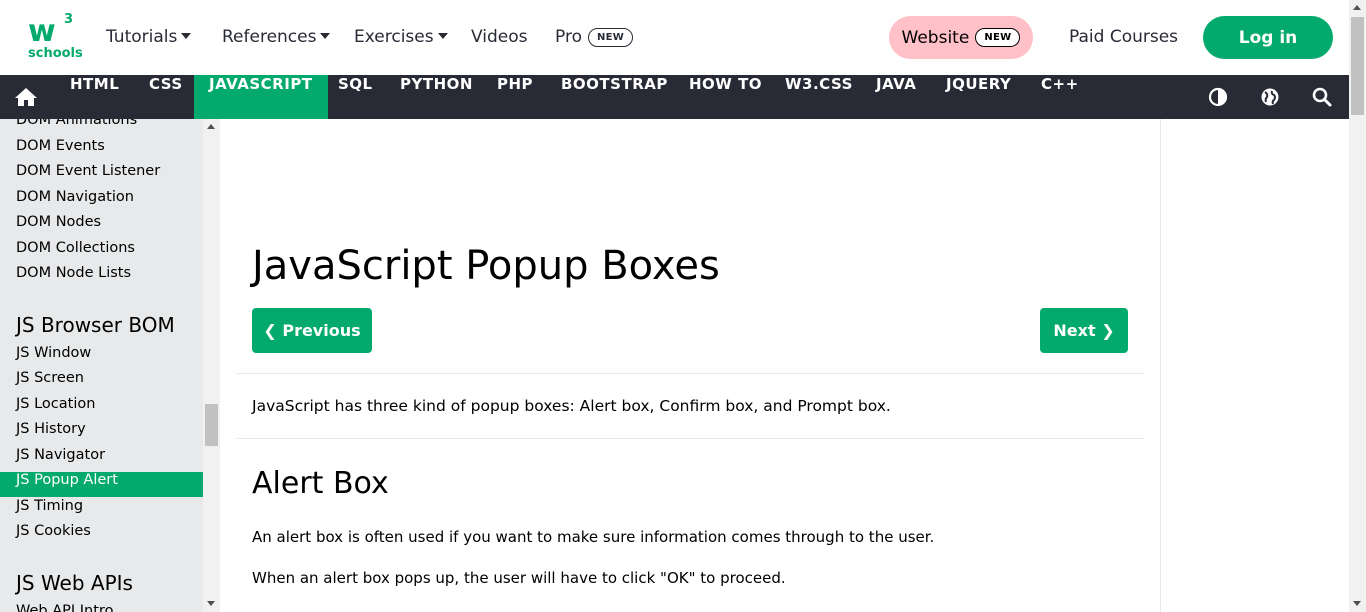 The image size is (1366, 612). What do you see at coordinates (896, 97) in the screenshot?
I see `nav-link-java: JAVA` at bounding box center [896, 97].